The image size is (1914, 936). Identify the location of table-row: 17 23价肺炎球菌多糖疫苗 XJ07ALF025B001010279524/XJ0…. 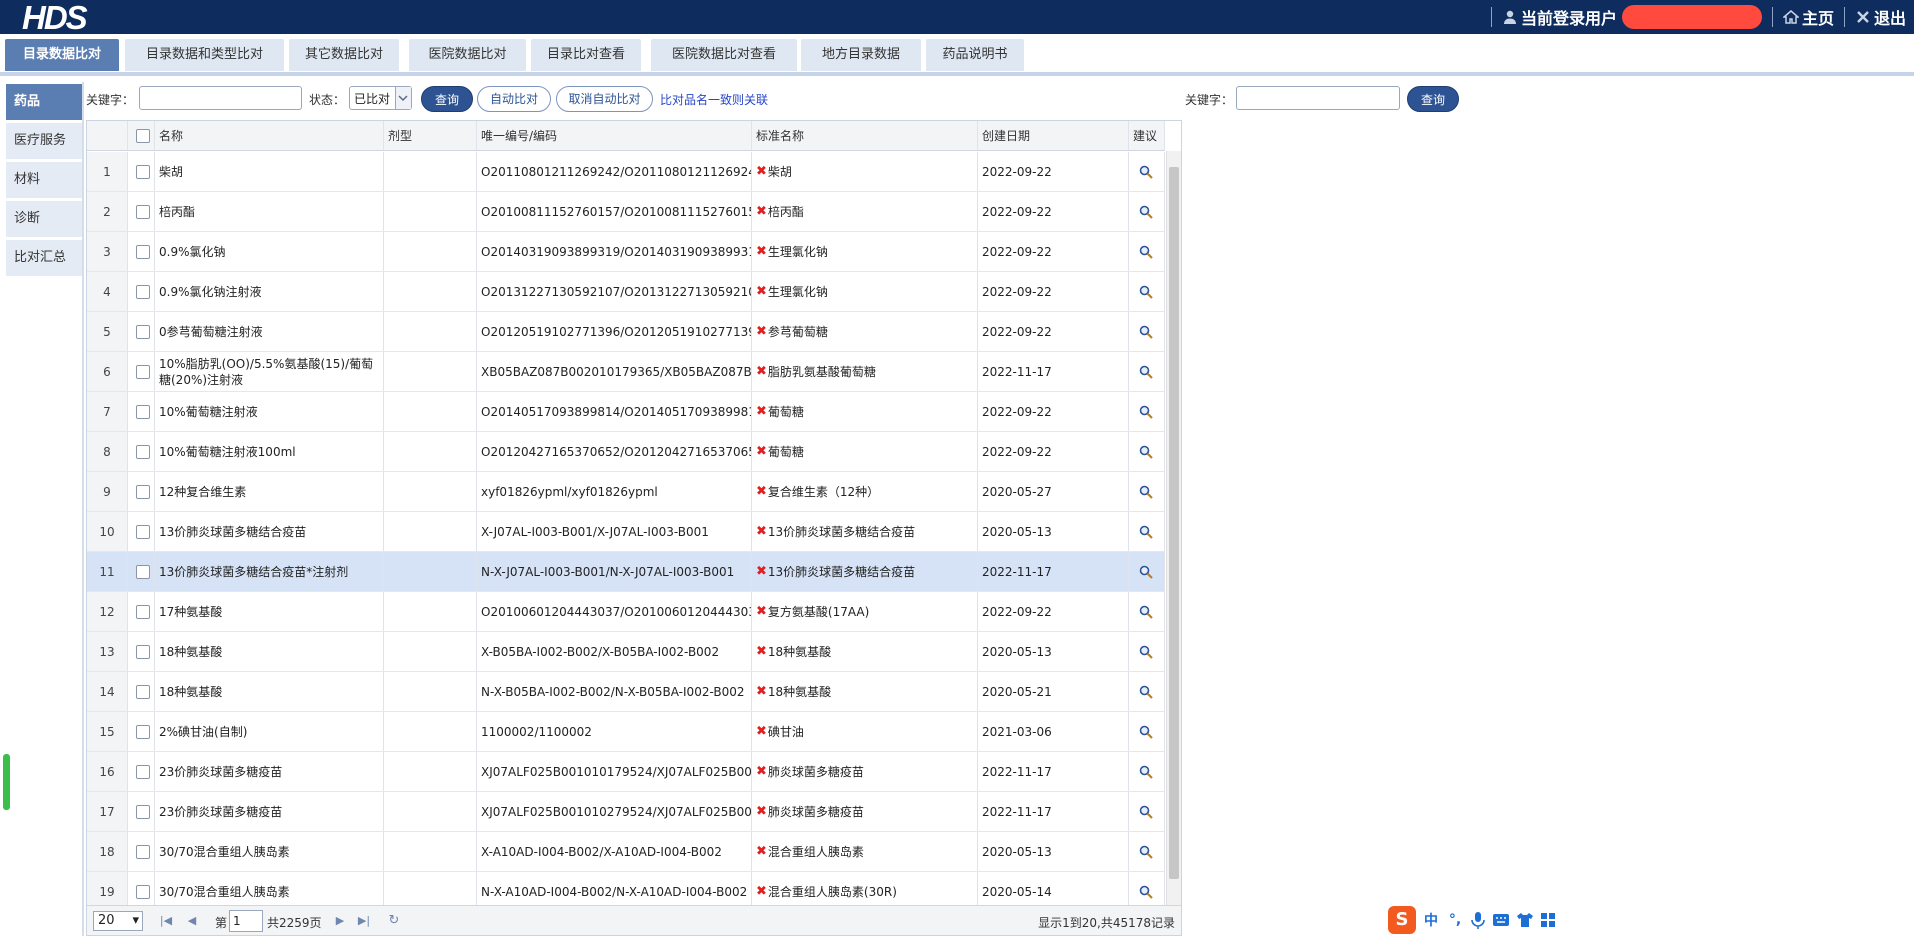
(626, 812).